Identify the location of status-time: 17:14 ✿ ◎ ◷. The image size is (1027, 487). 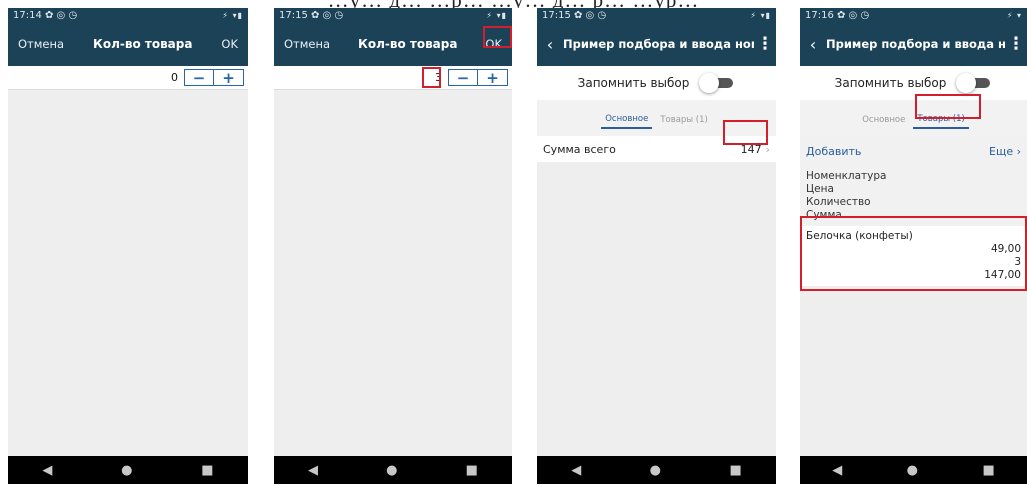
(45, 15).